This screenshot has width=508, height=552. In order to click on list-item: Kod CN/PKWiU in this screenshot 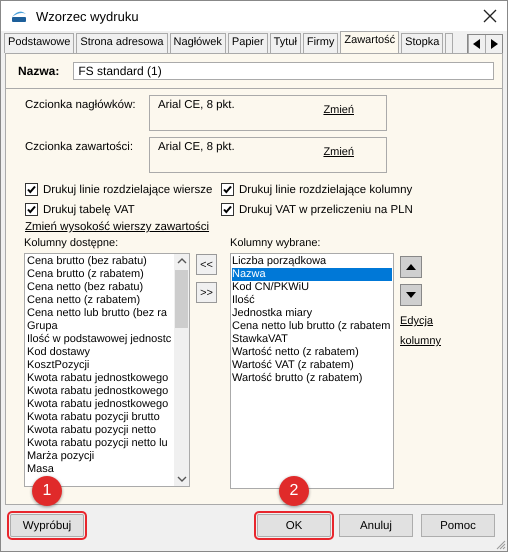, I will do `click(312, 287)`.